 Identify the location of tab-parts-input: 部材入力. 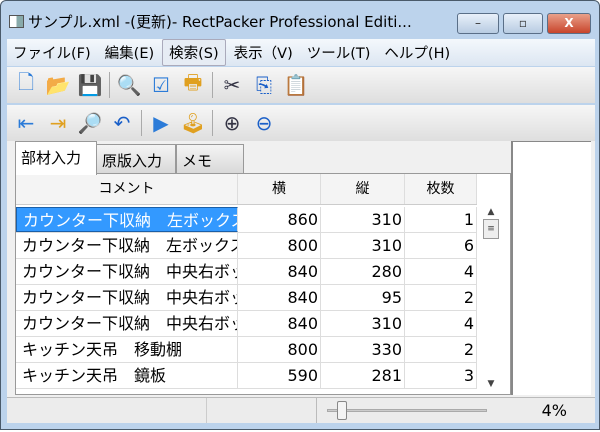
(56, 158).